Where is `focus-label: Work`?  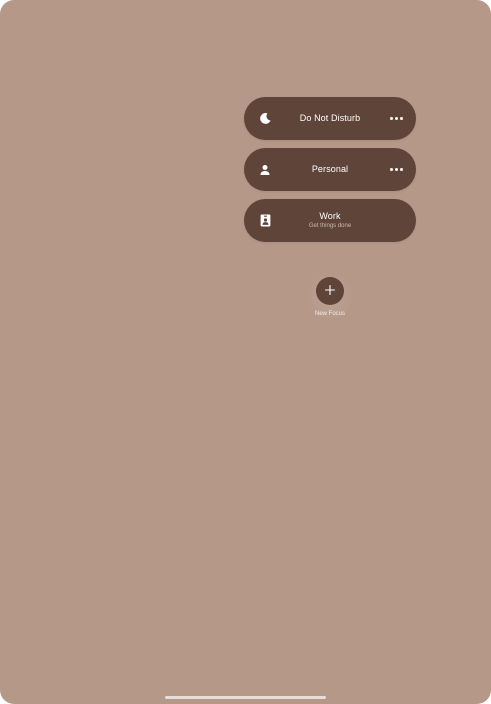
focus-label: Work is located at coordinates (330, 215).